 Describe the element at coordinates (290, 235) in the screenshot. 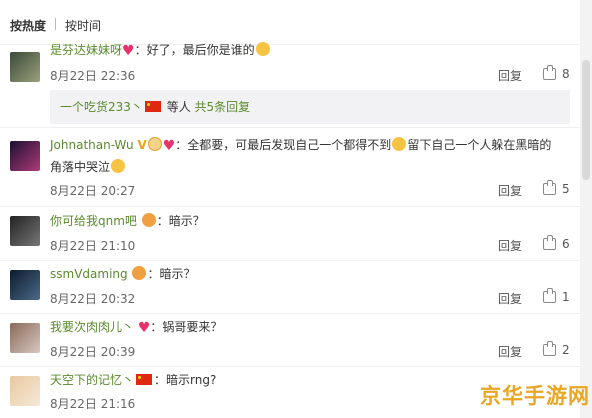

I see `comment-item: 你可给我qnm吧 ：暗示？ 8月22日 21:10 回复 6` at that location.